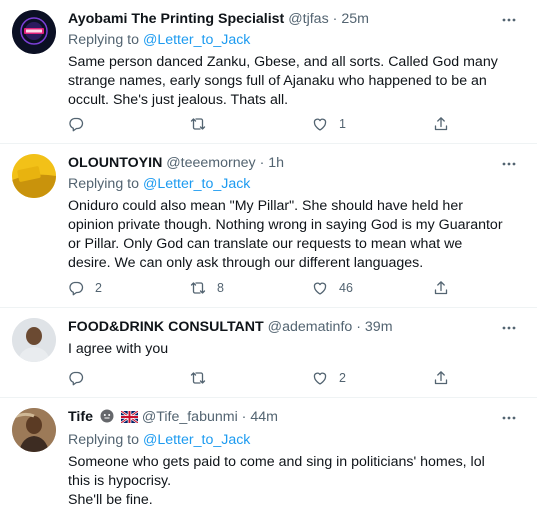 The height and width of the screenshot is (509, 537). What do you see at coordinates (355, 19) in the screenshot?
I see `timestamp: 25m` at bounding box center [355, 19].